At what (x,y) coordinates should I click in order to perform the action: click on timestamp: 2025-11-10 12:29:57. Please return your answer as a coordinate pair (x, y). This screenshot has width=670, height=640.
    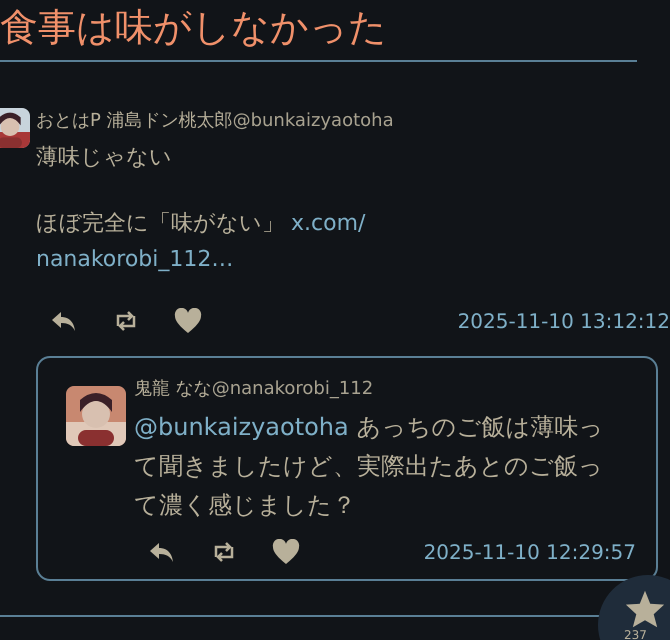
    Looking at the image, I should click on (530, 552).